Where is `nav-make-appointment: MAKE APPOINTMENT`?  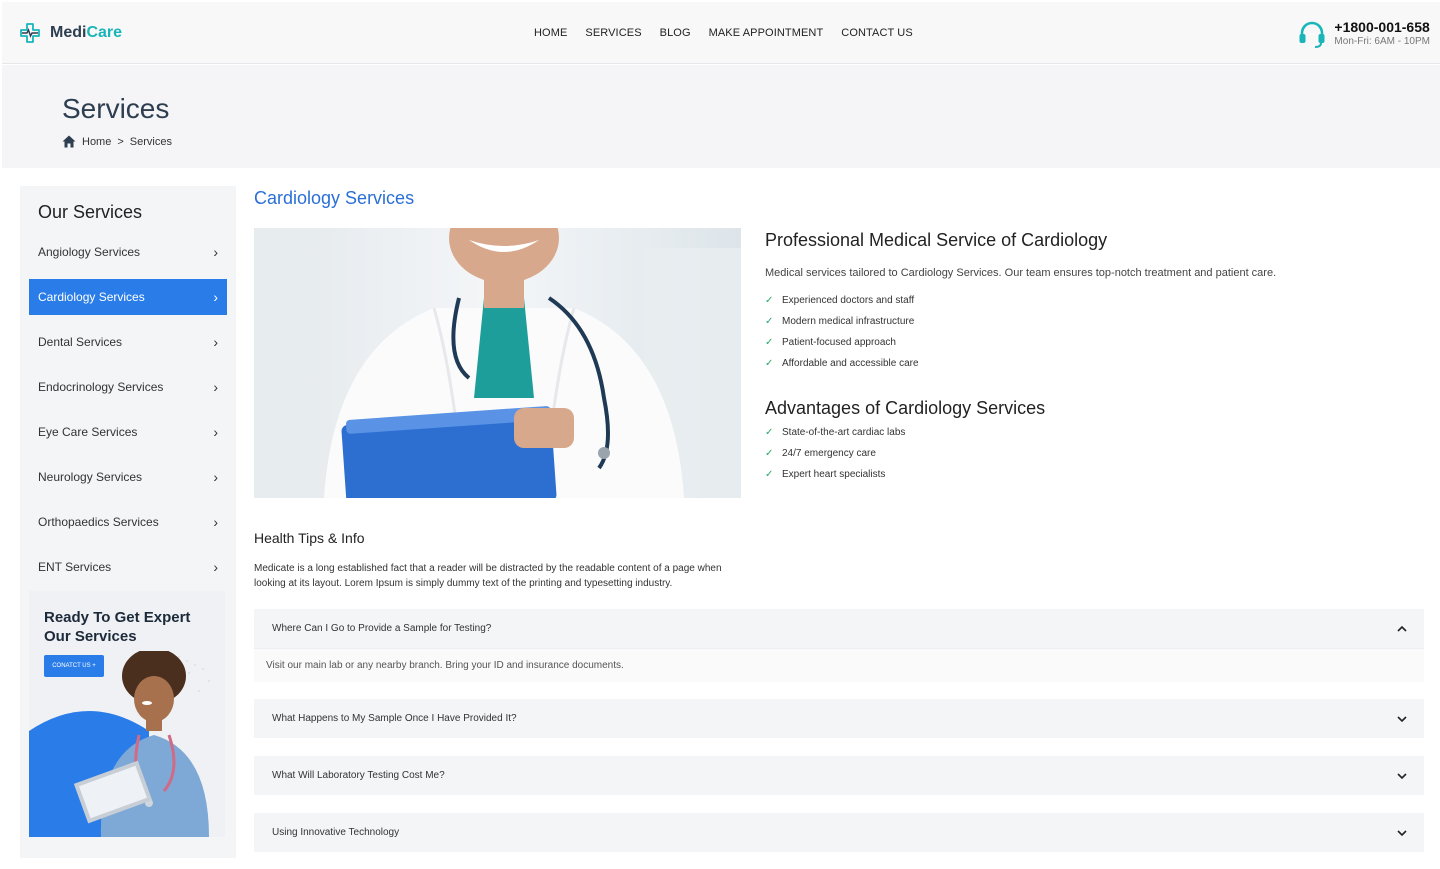 nav-make-appointment: MAKE APPOINTMENT is located at coordinates (766, 33).